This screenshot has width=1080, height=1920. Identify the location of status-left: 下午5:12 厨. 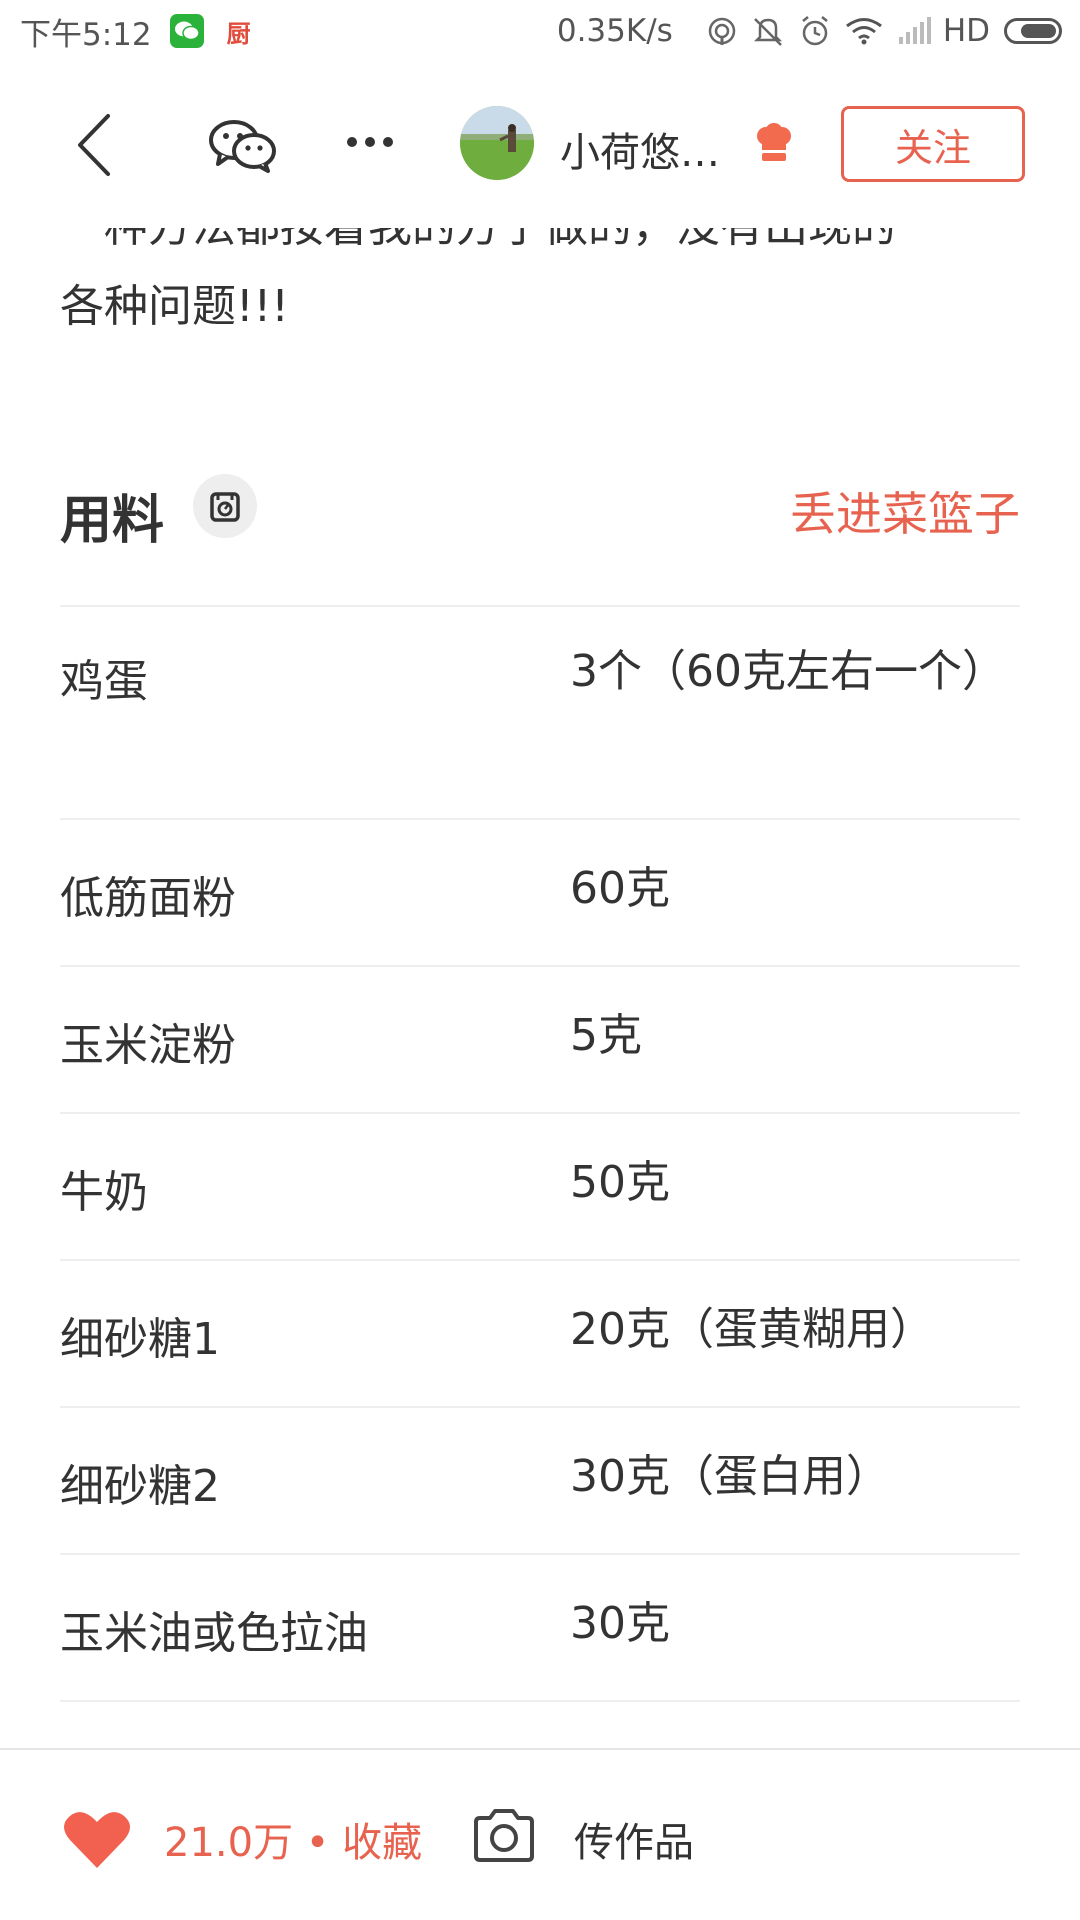
(137, 31).